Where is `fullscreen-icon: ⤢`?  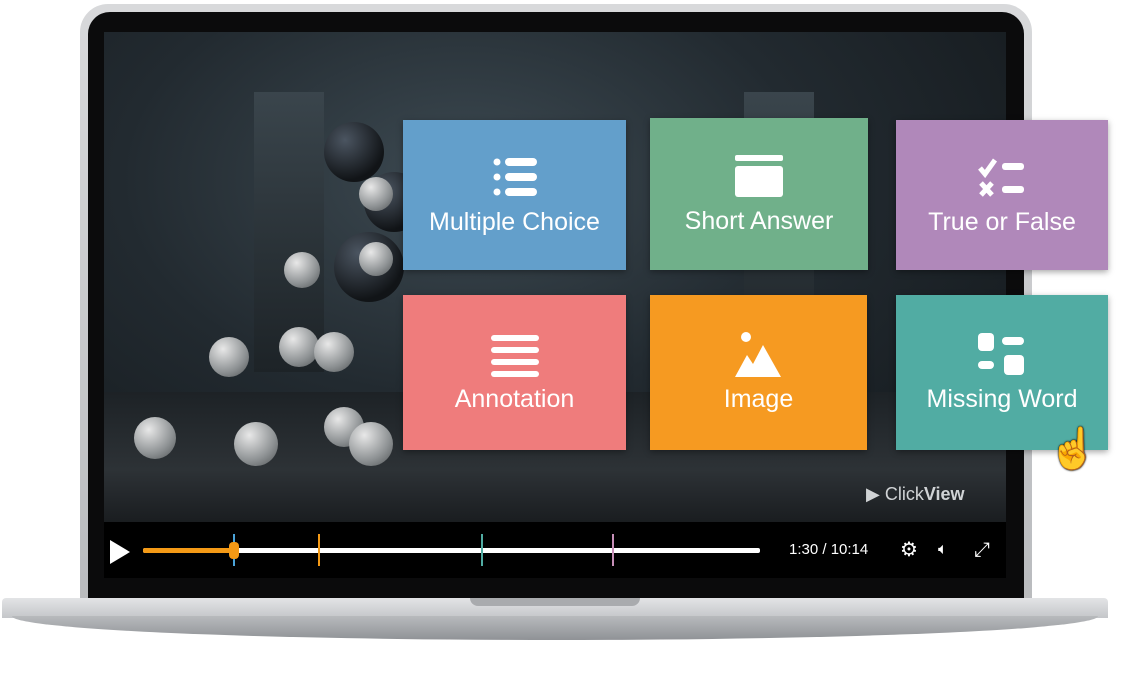
fullscreen-icon: ⤢ is located at coordinates (982, 550).